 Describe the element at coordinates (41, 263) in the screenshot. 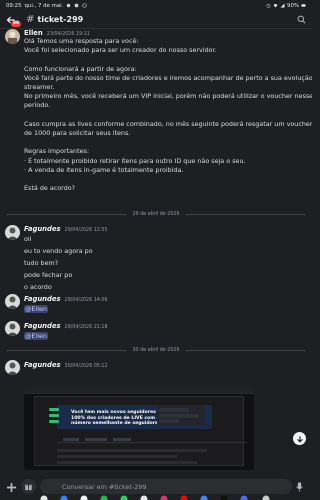

I see `message-line: tudo bem?` at that location.